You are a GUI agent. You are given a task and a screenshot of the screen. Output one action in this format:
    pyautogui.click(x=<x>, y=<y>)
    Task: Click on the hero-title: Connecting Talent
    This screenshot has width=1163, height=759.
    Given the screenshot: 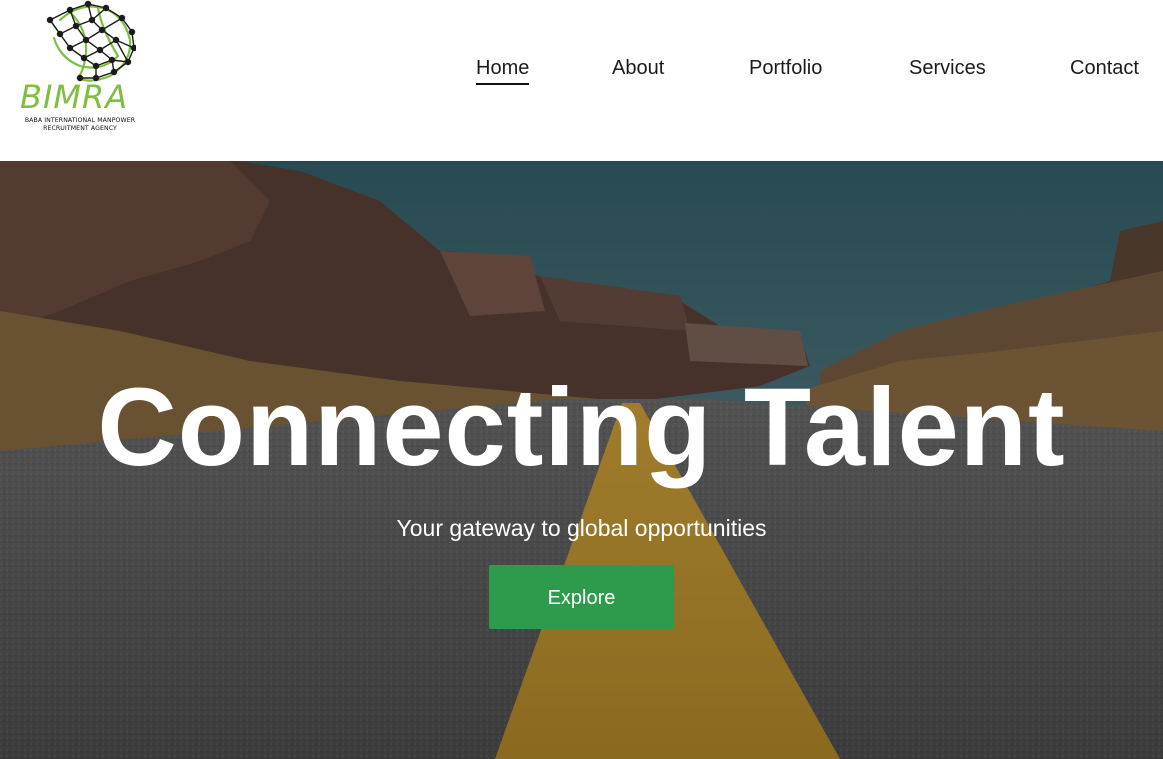 What is the action you would take?
    pyautogui.click(x=581, y=427)
    